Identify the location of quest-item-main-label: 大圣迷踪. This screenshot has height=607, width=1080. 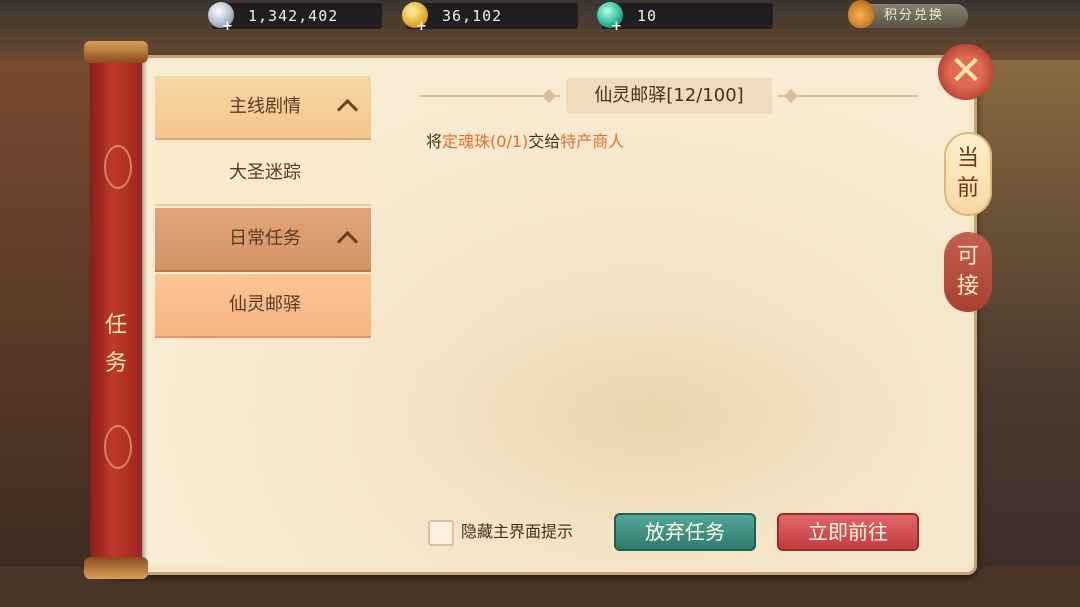
(265, 172).